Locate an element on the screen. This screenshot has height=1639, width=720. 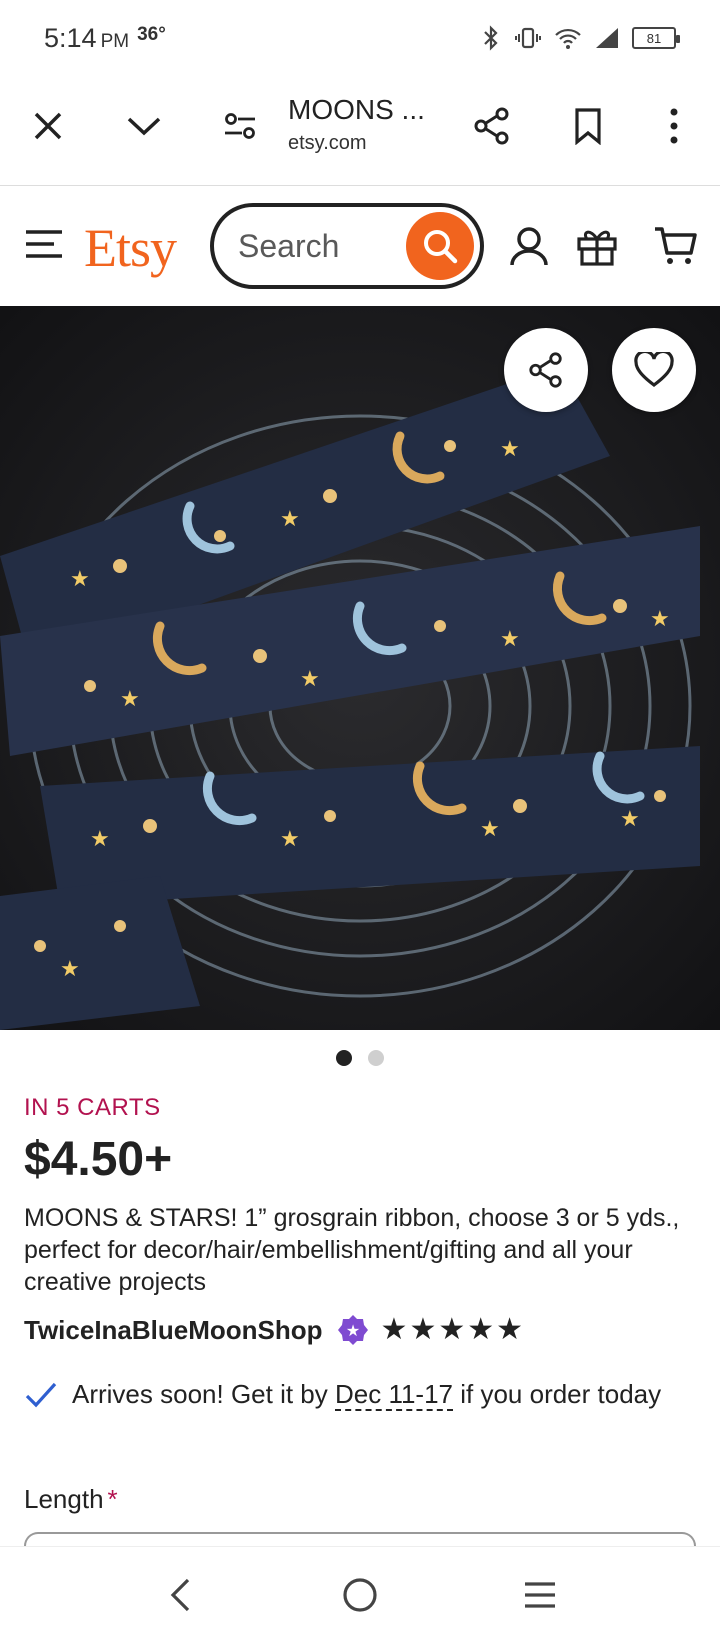
recents-button is located at coordinates (540, 1595).